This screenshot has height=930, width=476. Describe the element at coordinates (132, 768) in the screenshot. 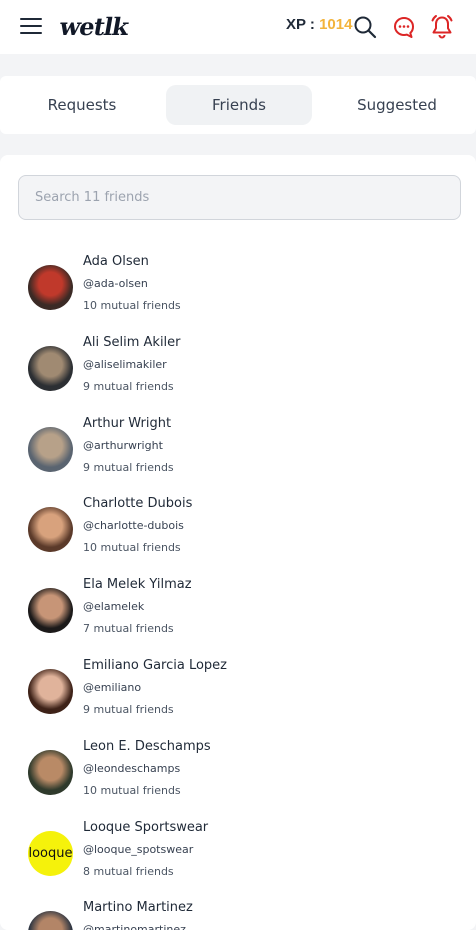

I see `friend-username: @leondeschamps` at that location.